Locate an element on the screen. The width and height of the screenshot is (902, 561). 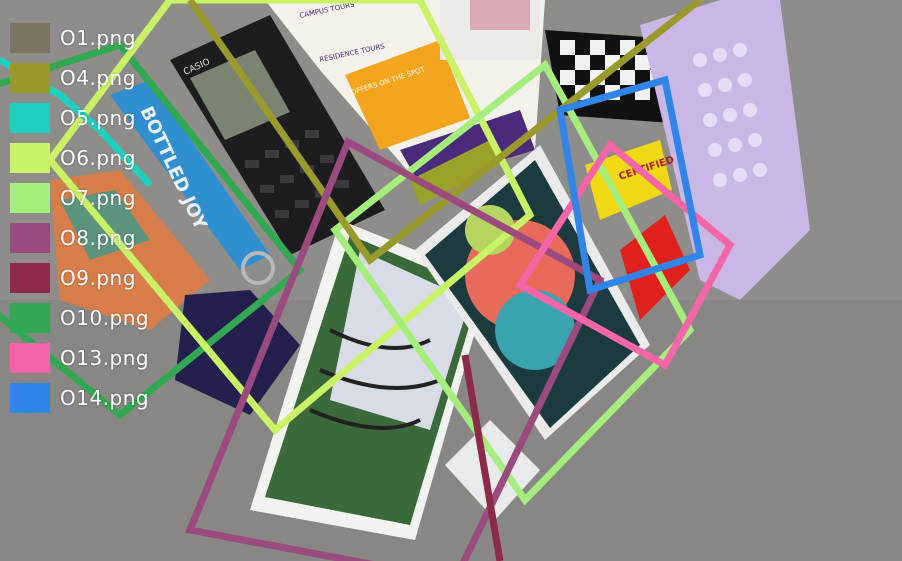
legend-item-o7: O7.png is located at coordinates (79, 198).